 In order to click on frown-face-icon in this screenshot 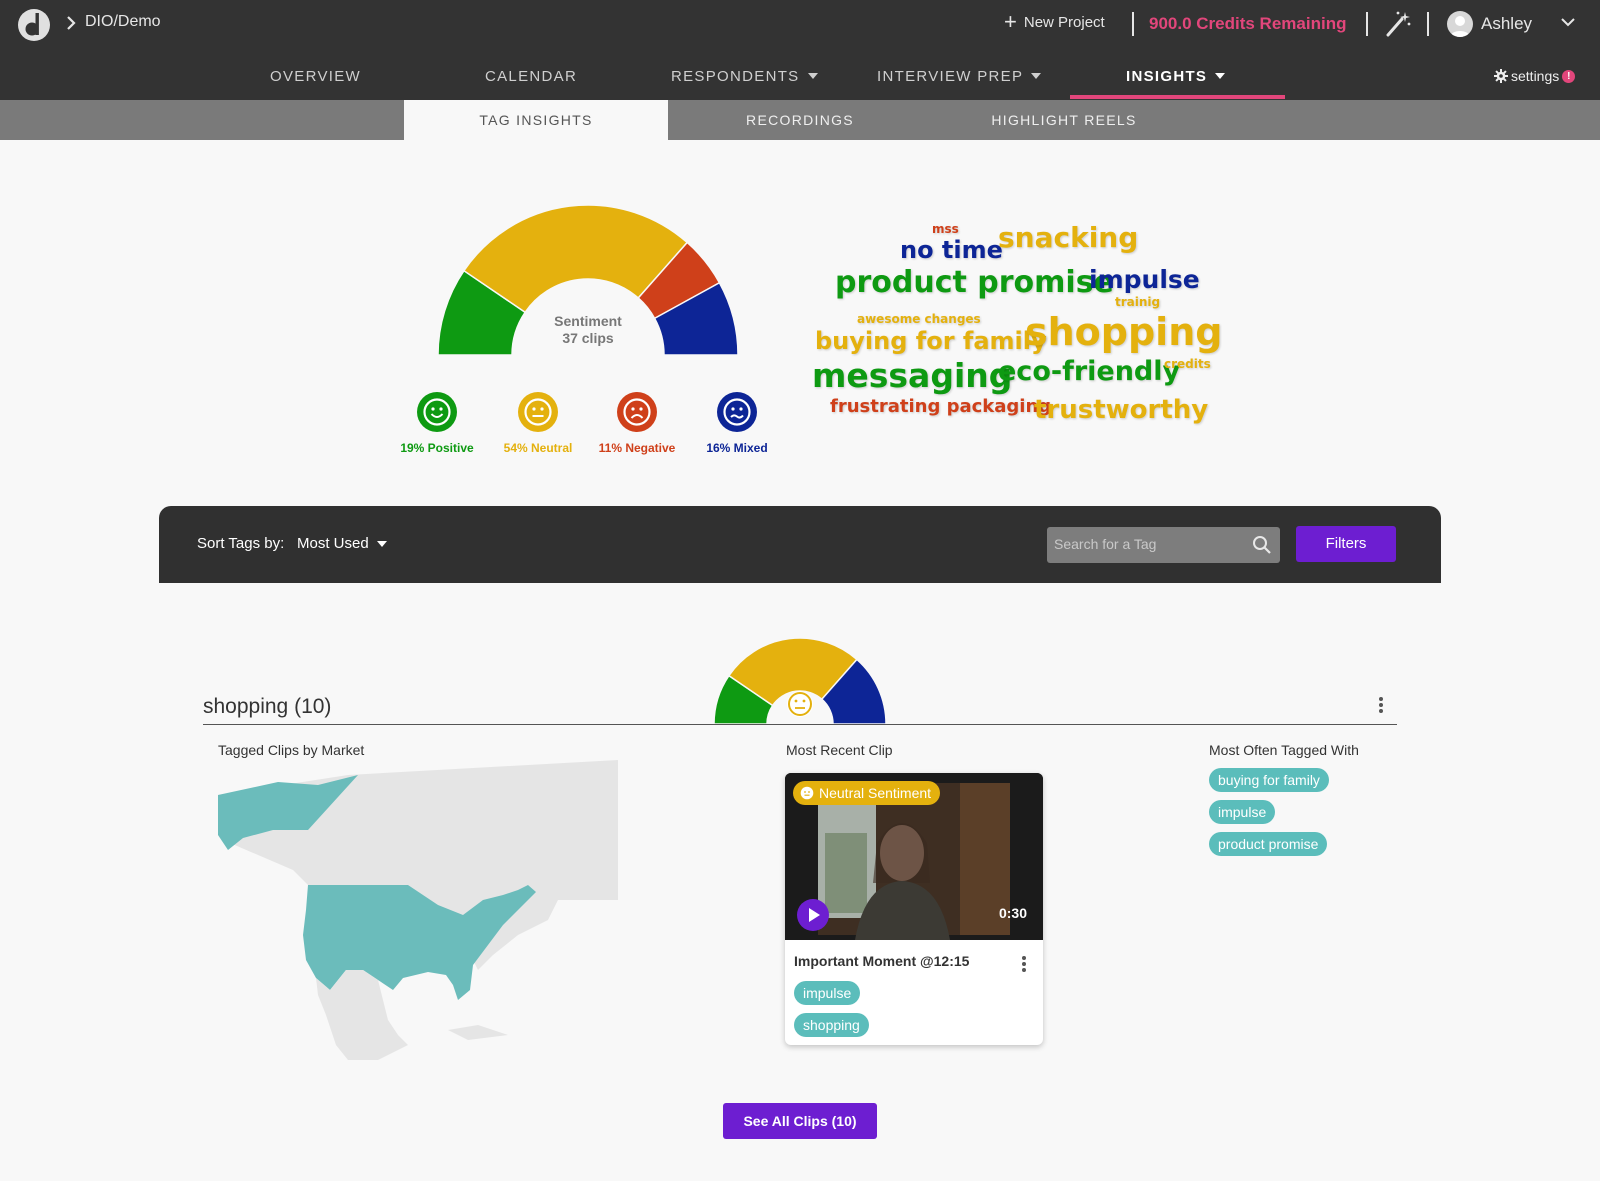, I will do `click(637, 412)`.